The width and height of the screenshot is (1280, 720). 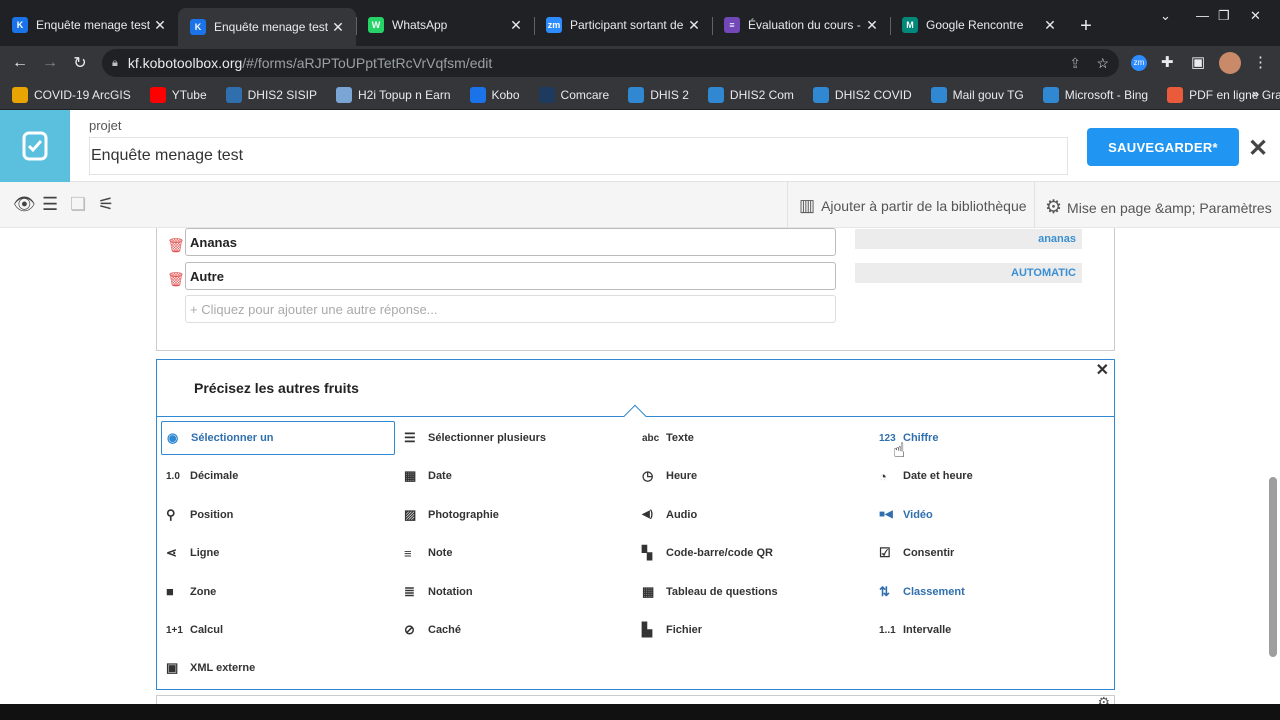 I want to click on close-form-icon: ✕, so click(x=1258, y=148).